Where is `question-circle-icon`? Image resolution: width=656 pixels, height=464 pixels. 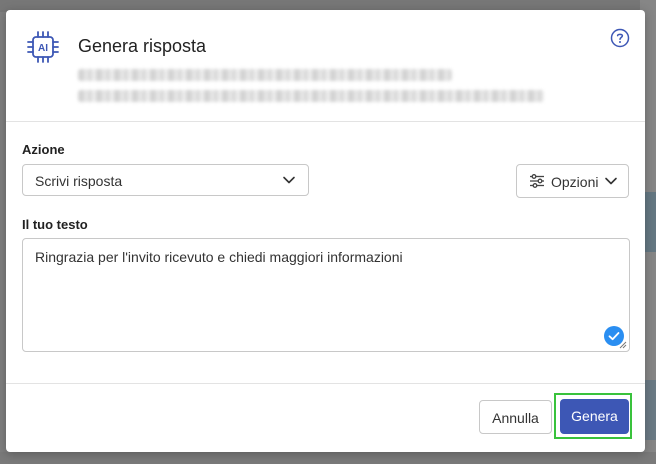 question-circle-icon is located at coordinates (620, 38).